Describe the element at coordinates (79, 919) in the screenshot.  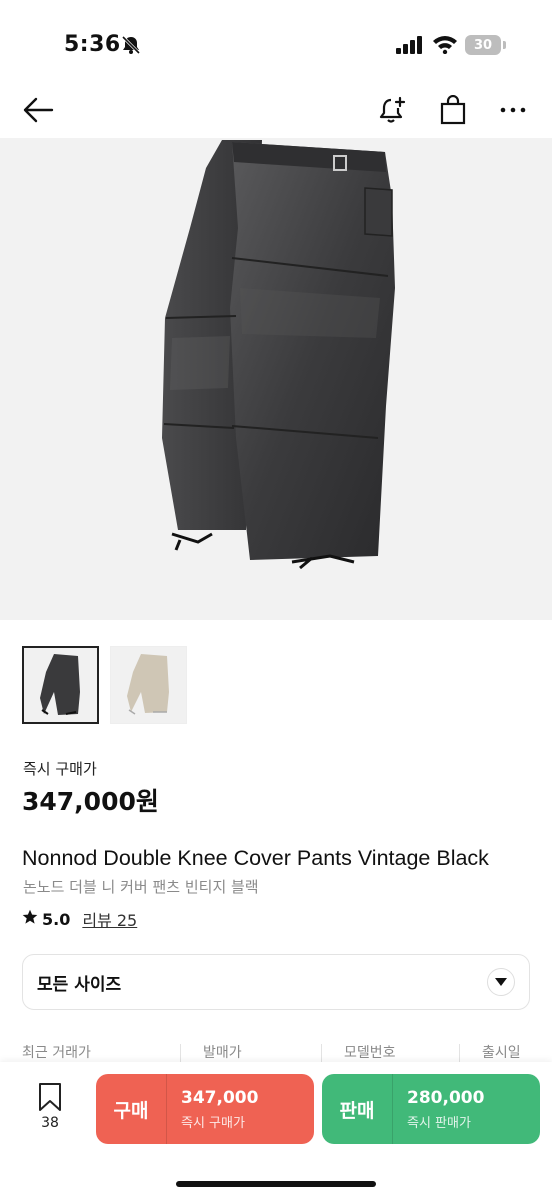
I see `rating-row: 5.0 리뷰 25` at that location.